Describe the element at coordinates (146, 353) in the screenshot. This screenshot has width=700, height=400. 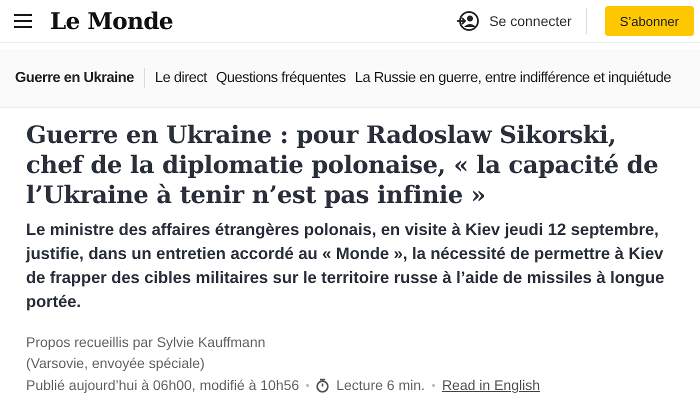
I see `author-line: Propos recueillis par Sylvie Kauffmann (Varsovie, envoyée spéciale)` at that location.